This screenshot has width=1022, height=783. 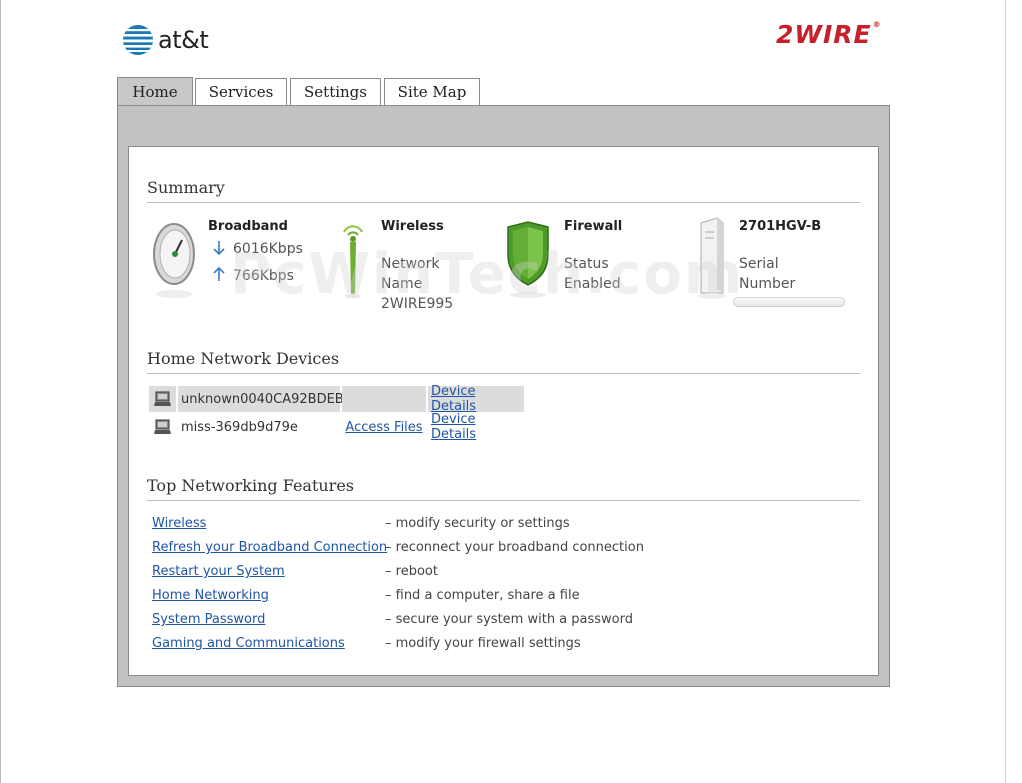 I want to click on feature-description: – reconnect your broadband connection, so click(x=514, y=547).